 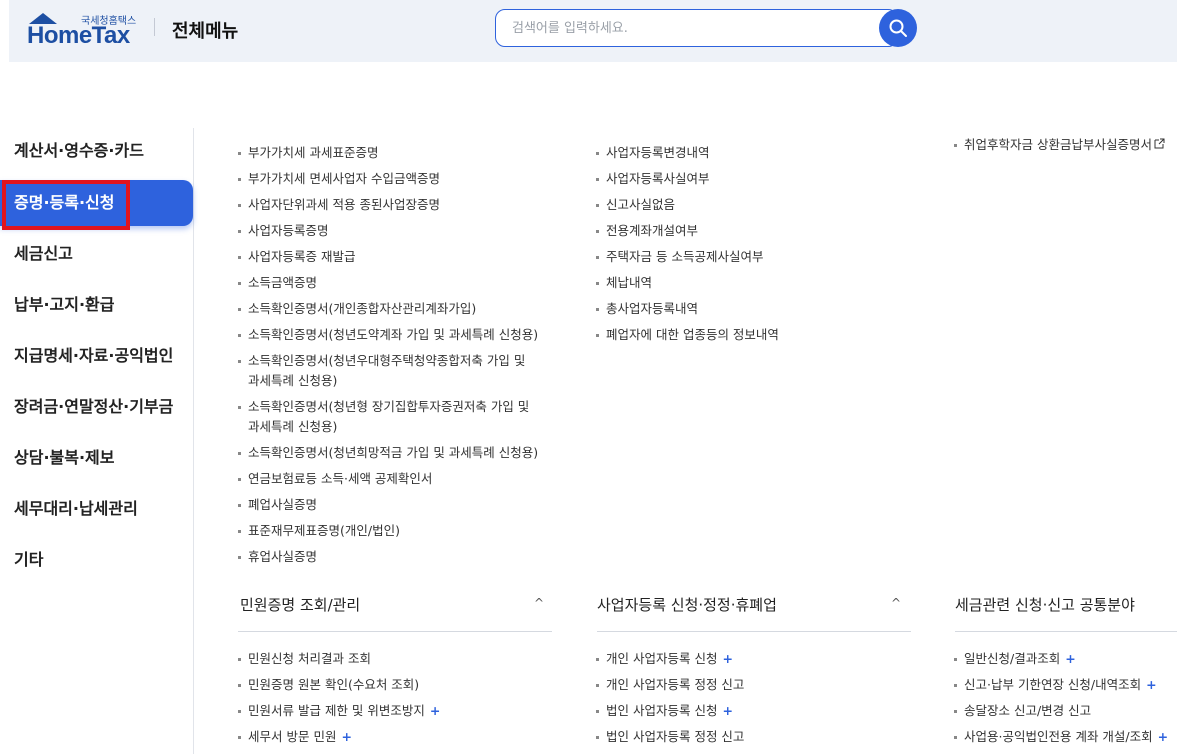 What do you see at coordinates (687, 183) in the screenshot?
I see `list-item: 사업자등록사실여부` at bounding box center [687, 183].